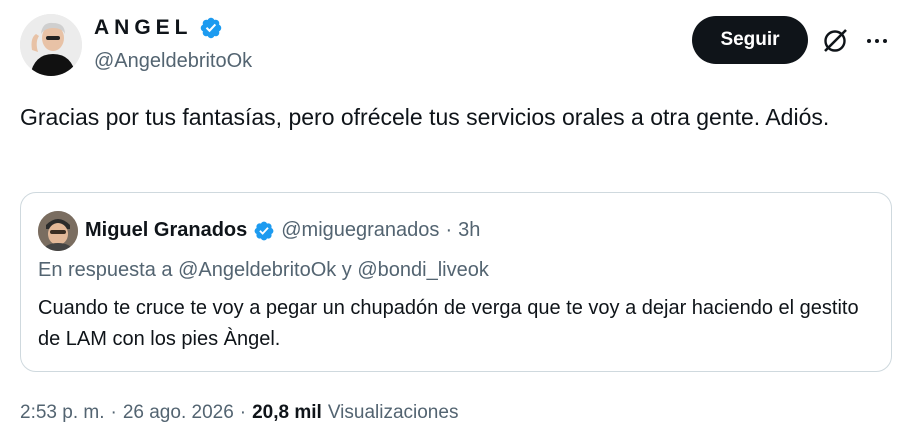 The image size is (912, 443). Describe the element at coordinates (393, 412) in the screenshot. I see `views-label: Visualizaciones` at that location.